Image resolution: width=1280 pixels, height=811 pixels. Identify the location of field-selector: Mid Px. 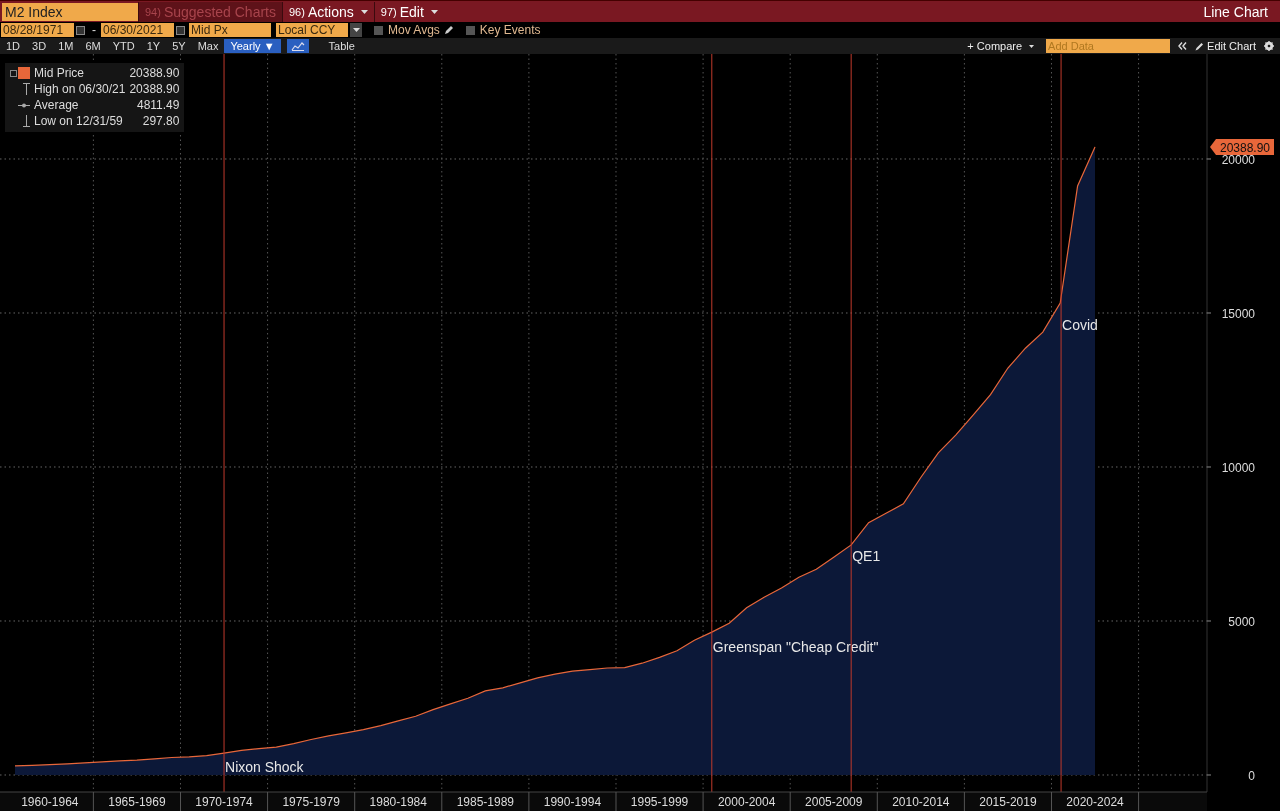
(230, 30).